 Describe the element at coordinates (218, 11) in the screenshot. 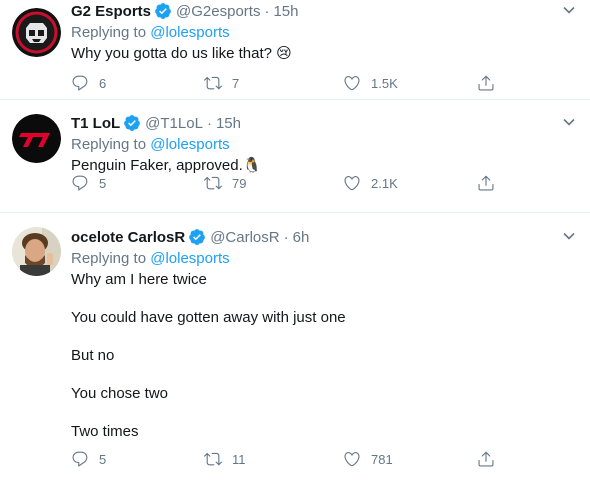

I see `handle: @G2esports` at that location.